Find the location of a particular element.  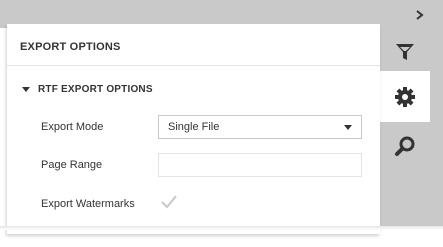

chevron-down-icon is located at coordinates (348, 127).